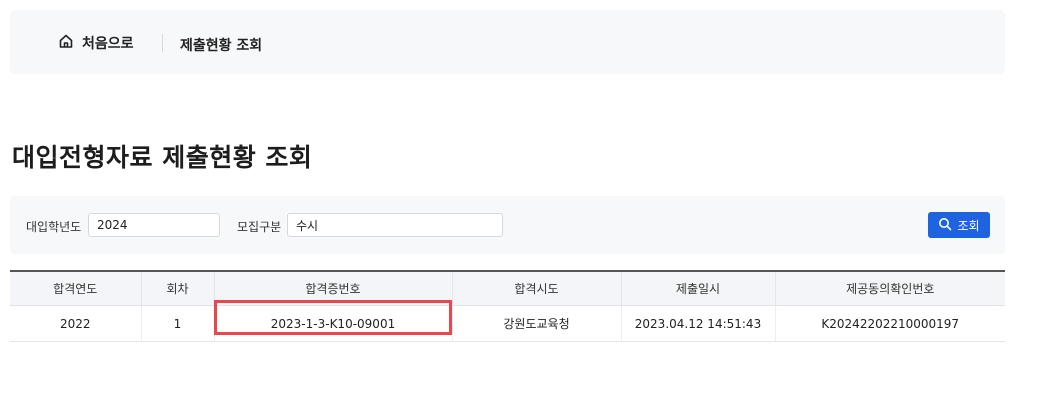 The height and width of the screenshot is (393, 1039). Describe the element at coordinates (221, 46) in the screenshot. I see `breadcrumb-current: 제출현황 조회` at that location.